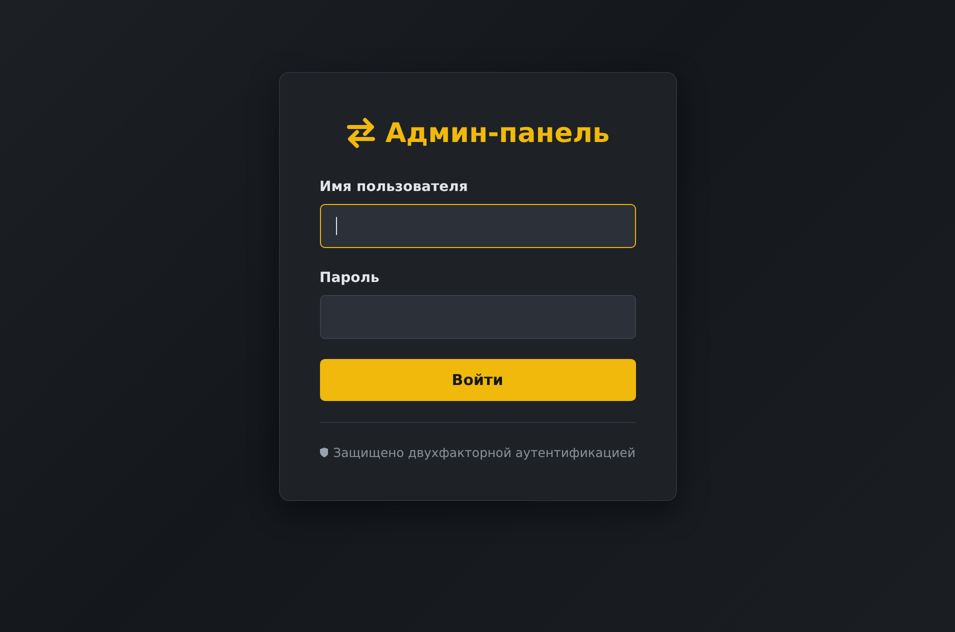 The width and height of the screenshot is (955, 632). I want to click on shield-icon, so click(324, 452).